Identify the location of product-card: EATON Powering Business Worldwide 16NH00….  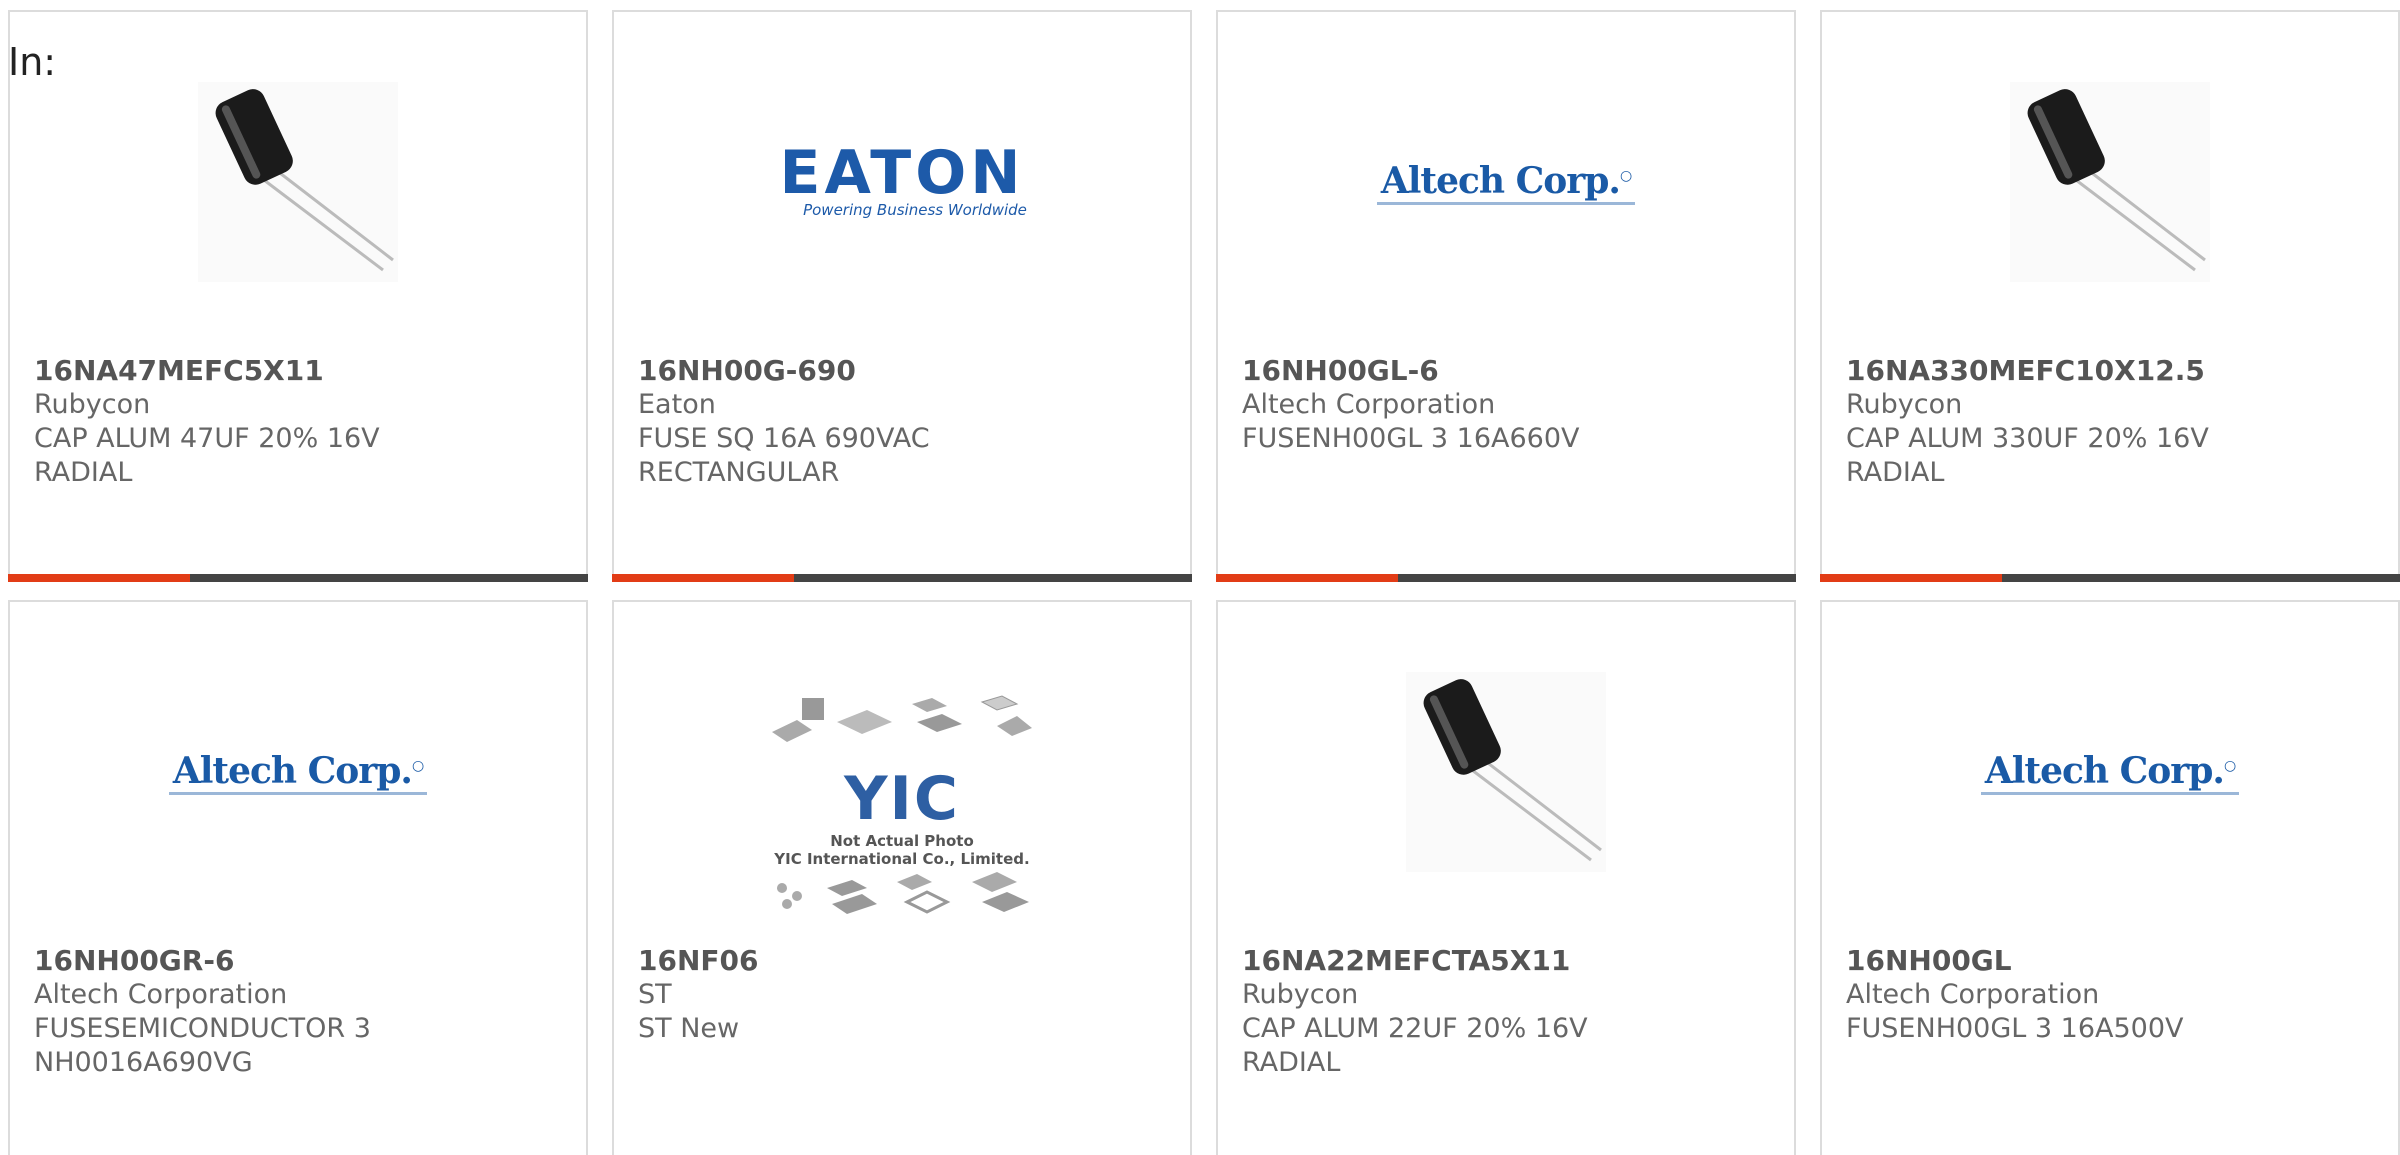
(902, 296).